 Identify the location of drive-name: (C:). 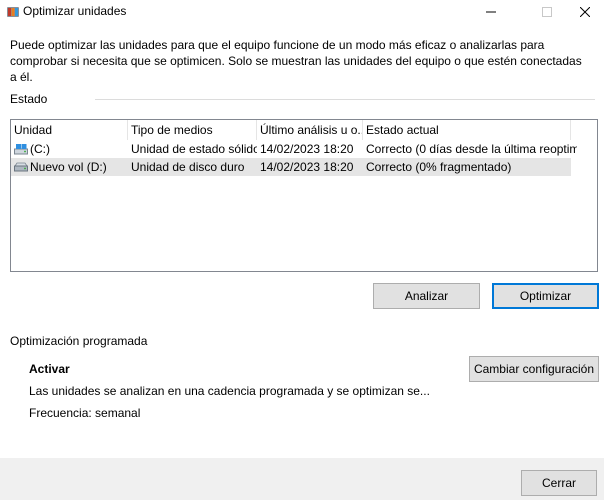
(40, 149).